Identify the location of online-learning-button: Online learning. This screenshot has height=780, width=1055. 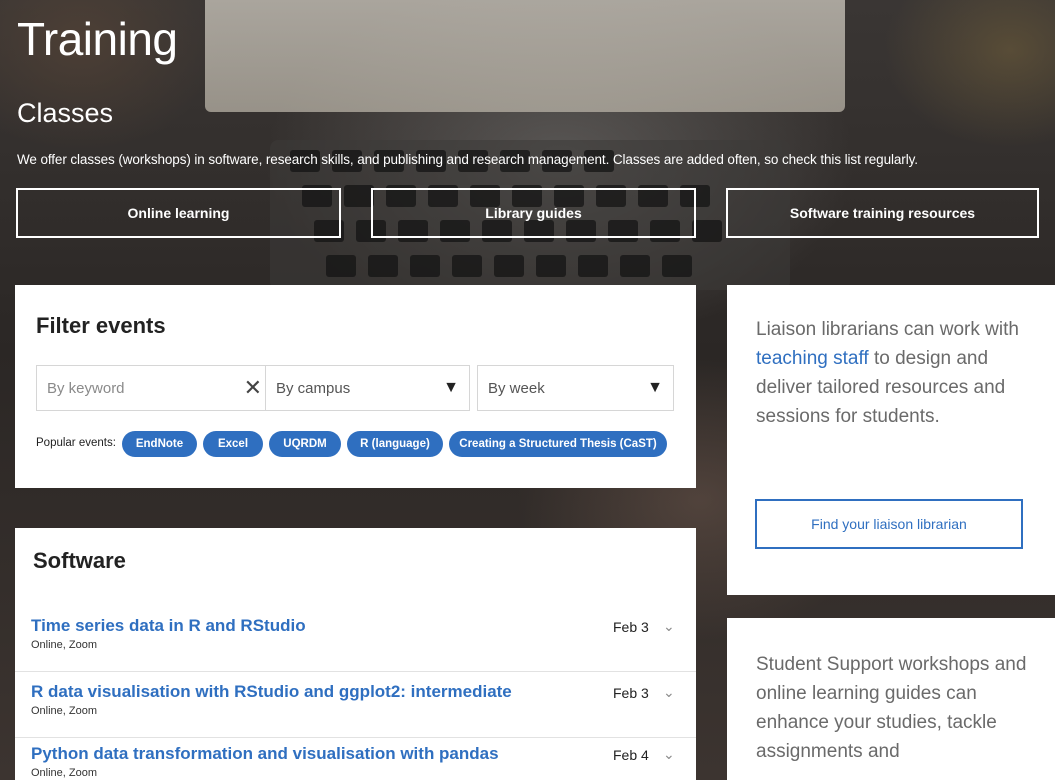
(178, 213).